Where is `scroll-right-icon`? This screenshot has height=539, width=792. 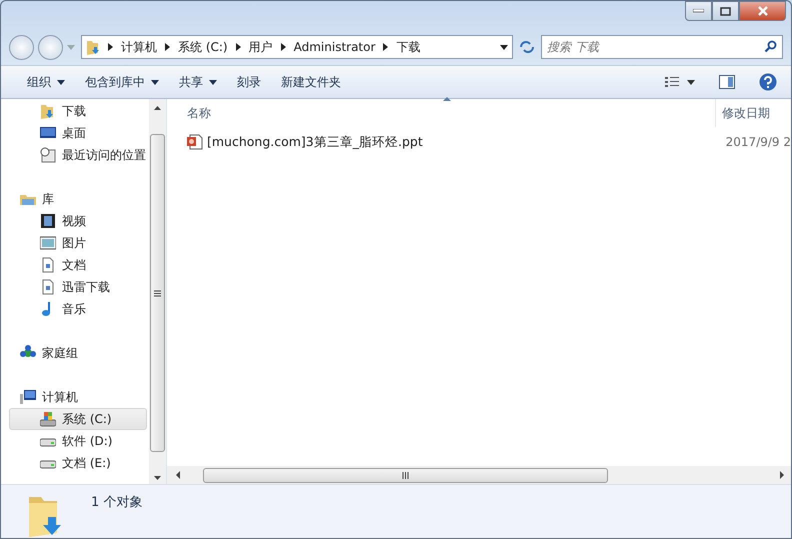 scroll-right-icon is located at coordinates (782, 475).